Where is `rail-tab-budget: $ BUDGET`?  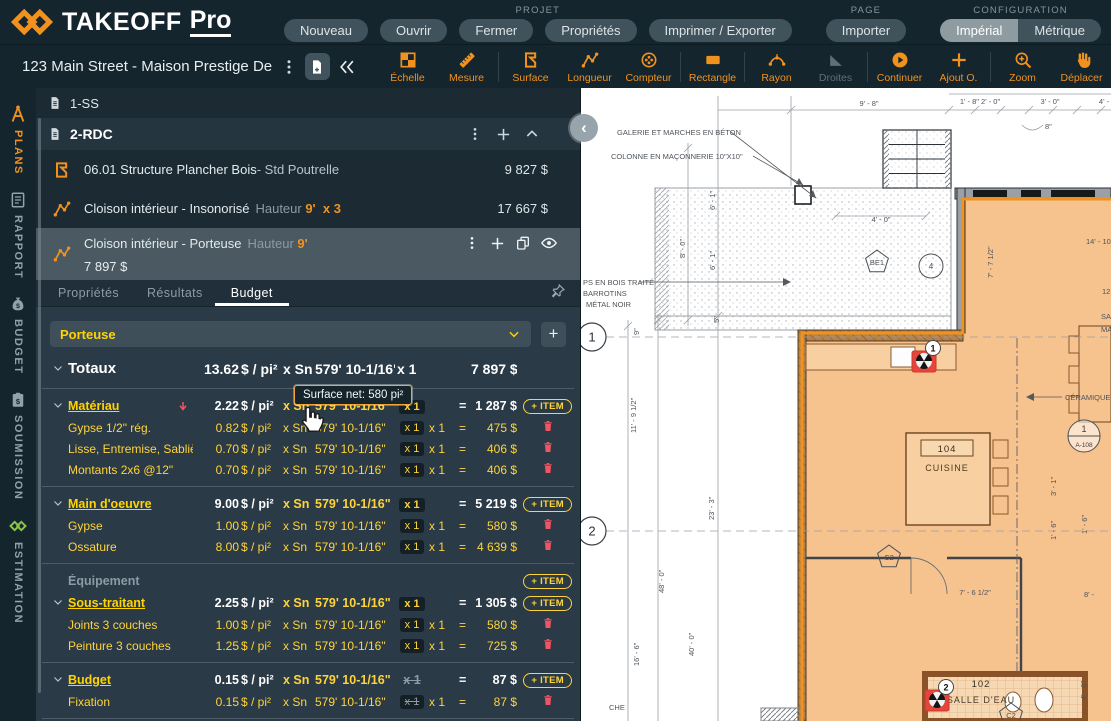 rail-tab-budget: $ BUDGET is located at coordinates (18, 335).